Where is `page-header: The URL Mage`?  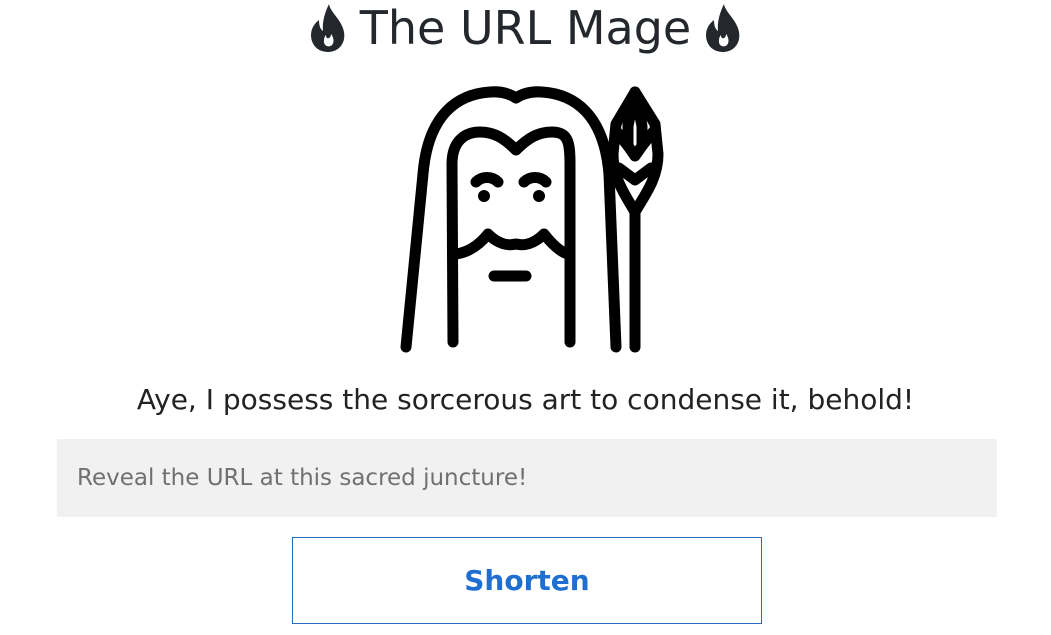 page-header: The URL Mage is located at coordinates (525, 28).